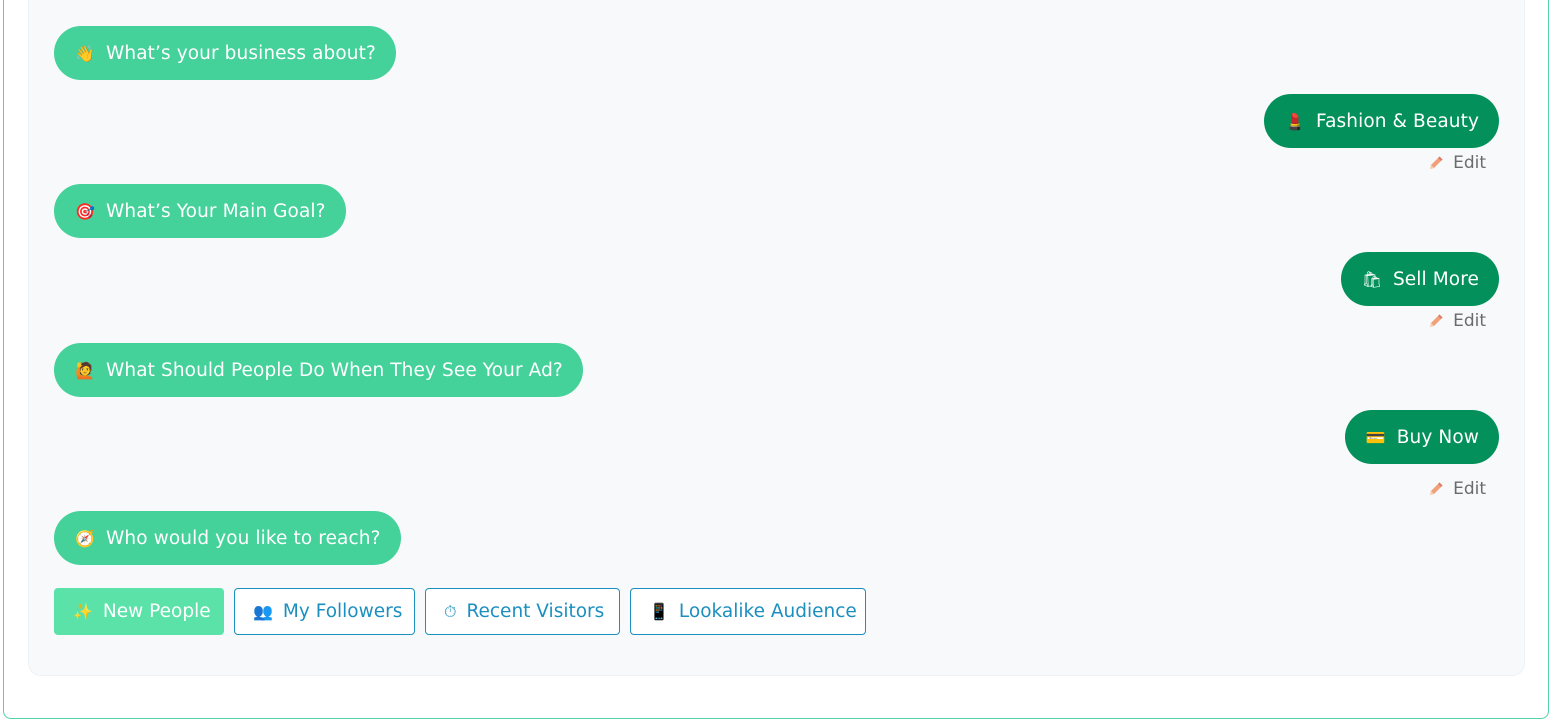 This screenshot has height=723, width=1555. What do you see at coordinates (1435, 279) in the screenshot?
I see `user-answer-text: Sell More` at bounding box center [1435, 279].